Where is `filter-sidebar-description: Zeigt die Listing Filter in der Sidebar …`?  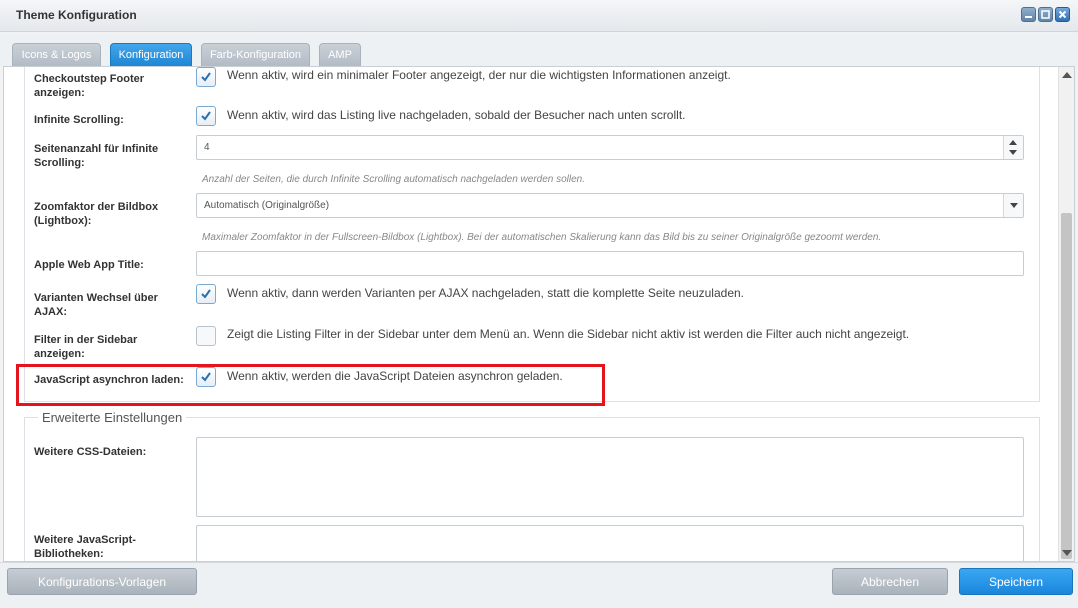
filter-sidebar-description: Zeigt die Listing Filter in der Sidebar … is located at coordinates (568, 334).